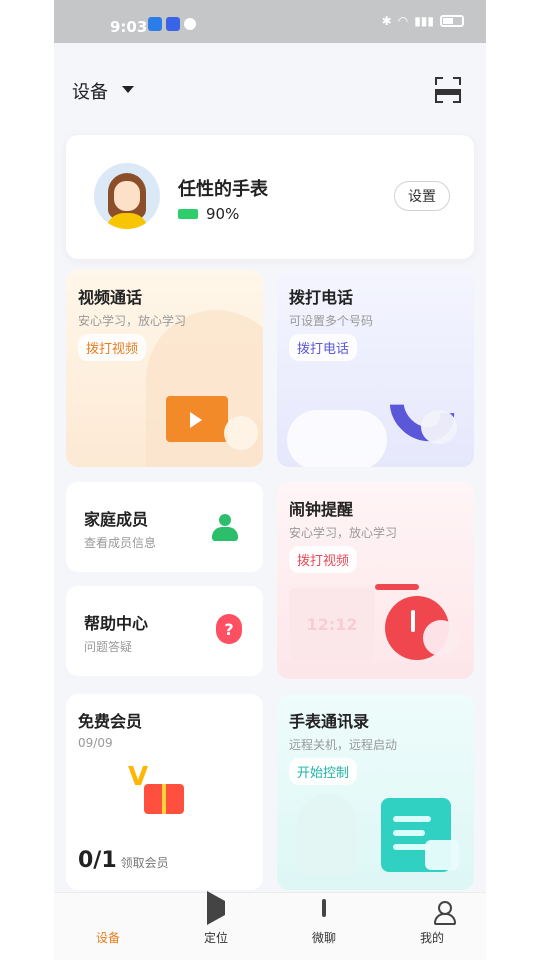 The width and height of the screenshot is (540, 960). What do you see at coordinates (422, 196) in the screenshot?
I see `settings-button: 设置` at bounding box center [422, 196].